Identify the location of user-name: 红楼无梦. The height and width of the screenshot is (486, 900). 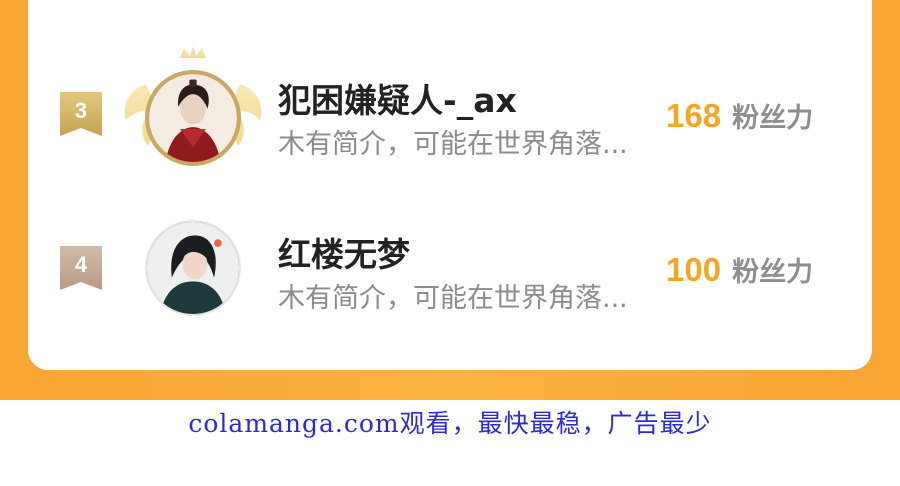
(344, 252).